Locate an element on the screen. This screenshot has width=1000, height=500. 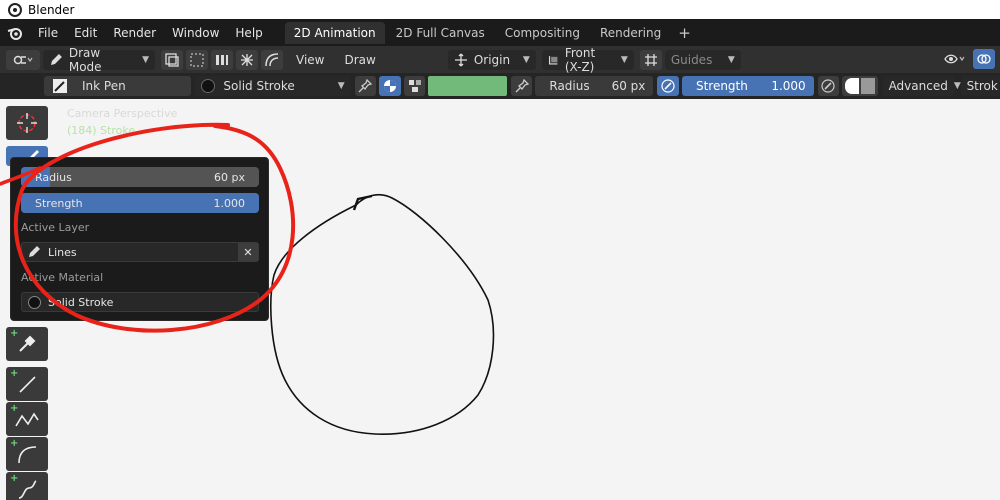
camera-sub-label: (184) Stroke is located at coordinates (101, 130).